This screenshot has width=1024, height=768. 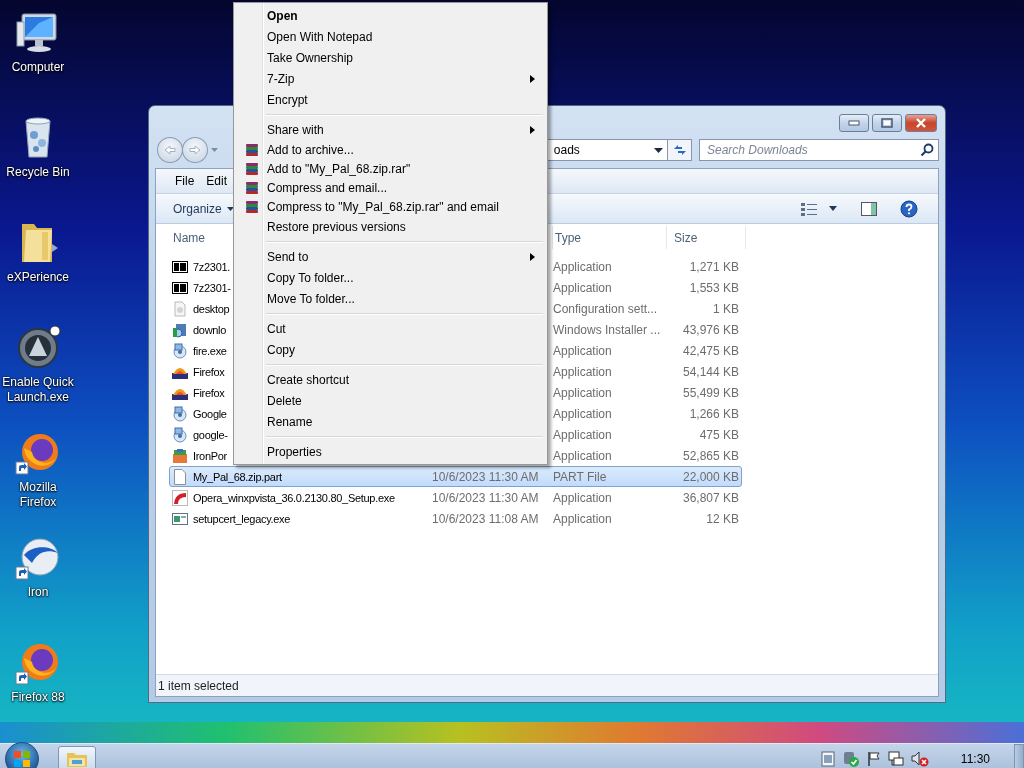 What do you see at coordinates (390, 57) in the screenshot?
I see `menu-item: Take Ownership` at bounding box center [390, 57].